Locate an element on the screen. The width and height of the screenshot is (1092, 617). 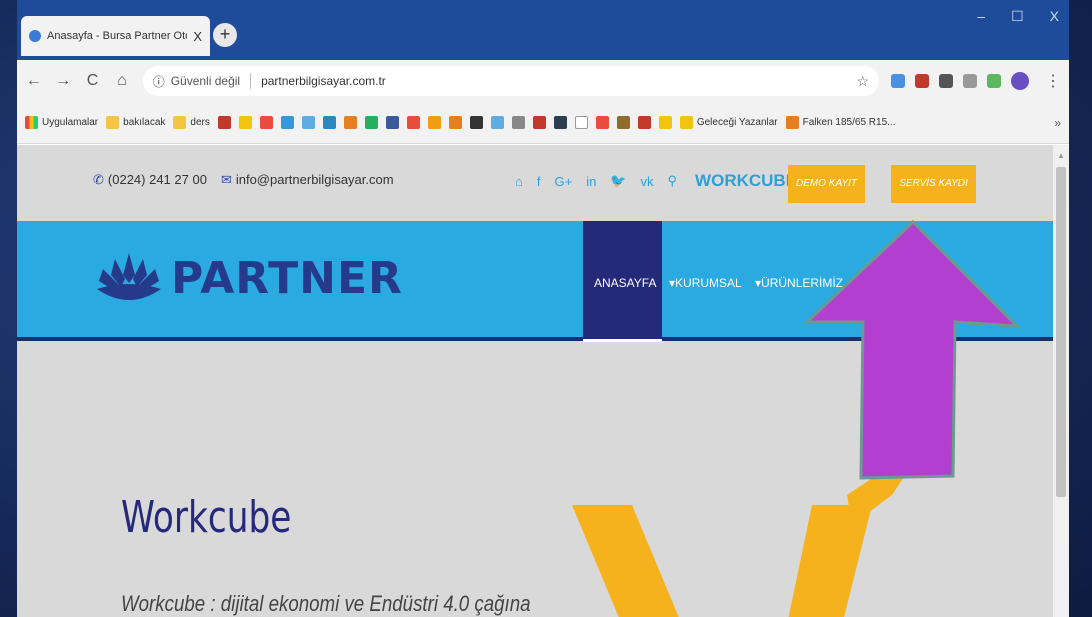
servis-kaydi-button: SERVİS KAYDI is located at coordinates (933, 184).